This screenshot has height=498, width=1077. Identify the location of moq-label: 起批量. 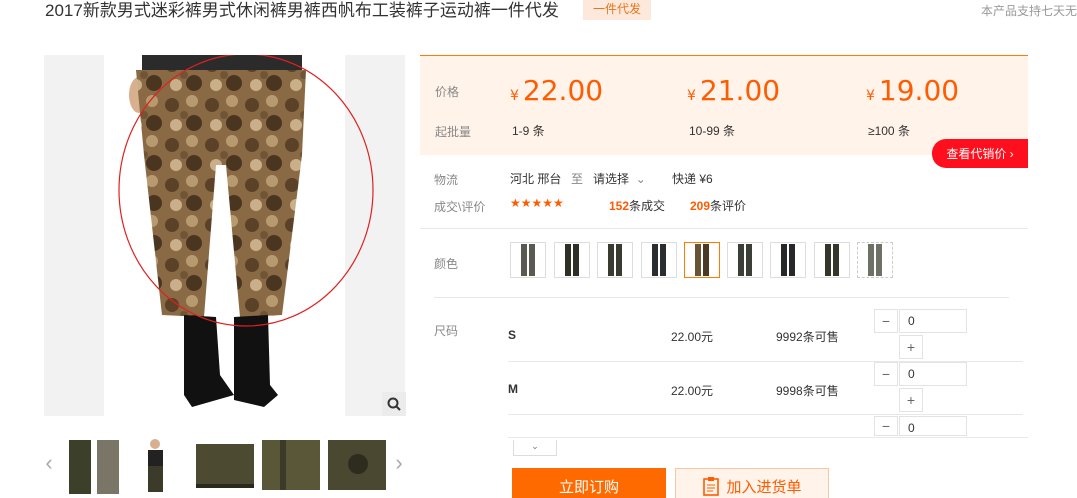
(453, 132).